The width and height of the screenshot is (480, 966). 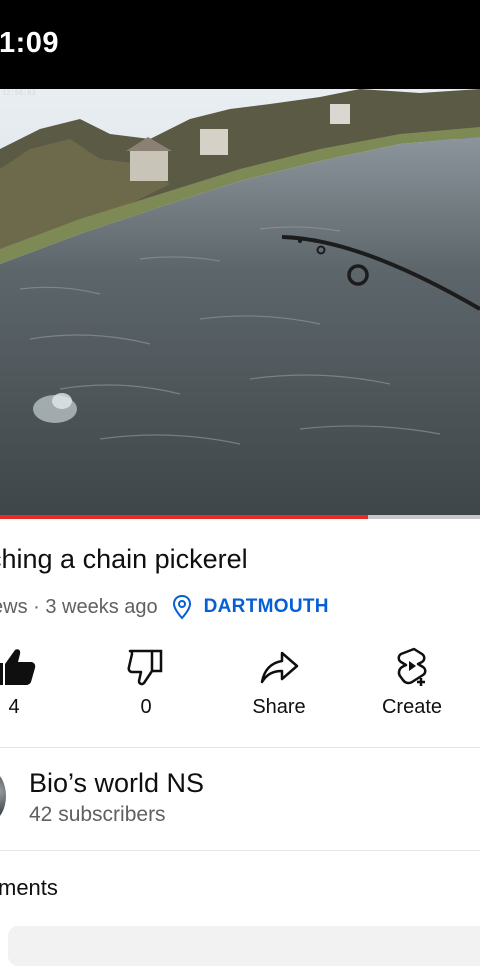 I want to click on create-label: Create, so click(x=412, y=707).